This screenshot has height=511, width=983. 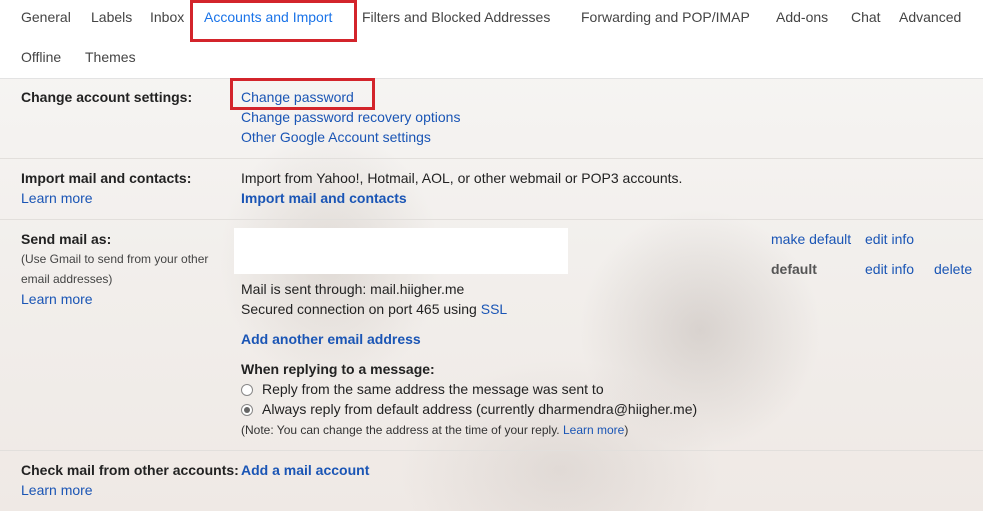 I want to click on send-mail-as-sublabel: (Use Gmail to send from your other, so click(x=115, y=259).